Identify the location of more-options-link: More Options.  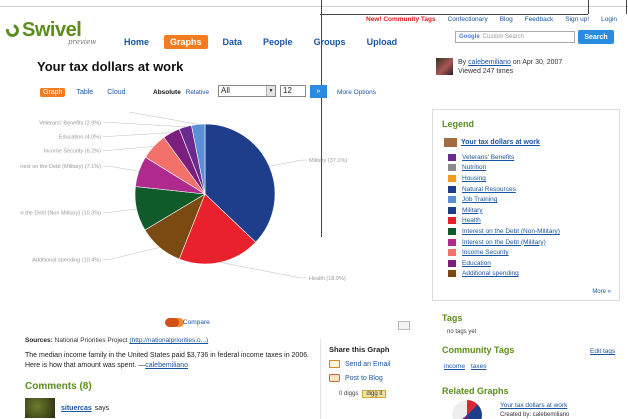
(356, 92).